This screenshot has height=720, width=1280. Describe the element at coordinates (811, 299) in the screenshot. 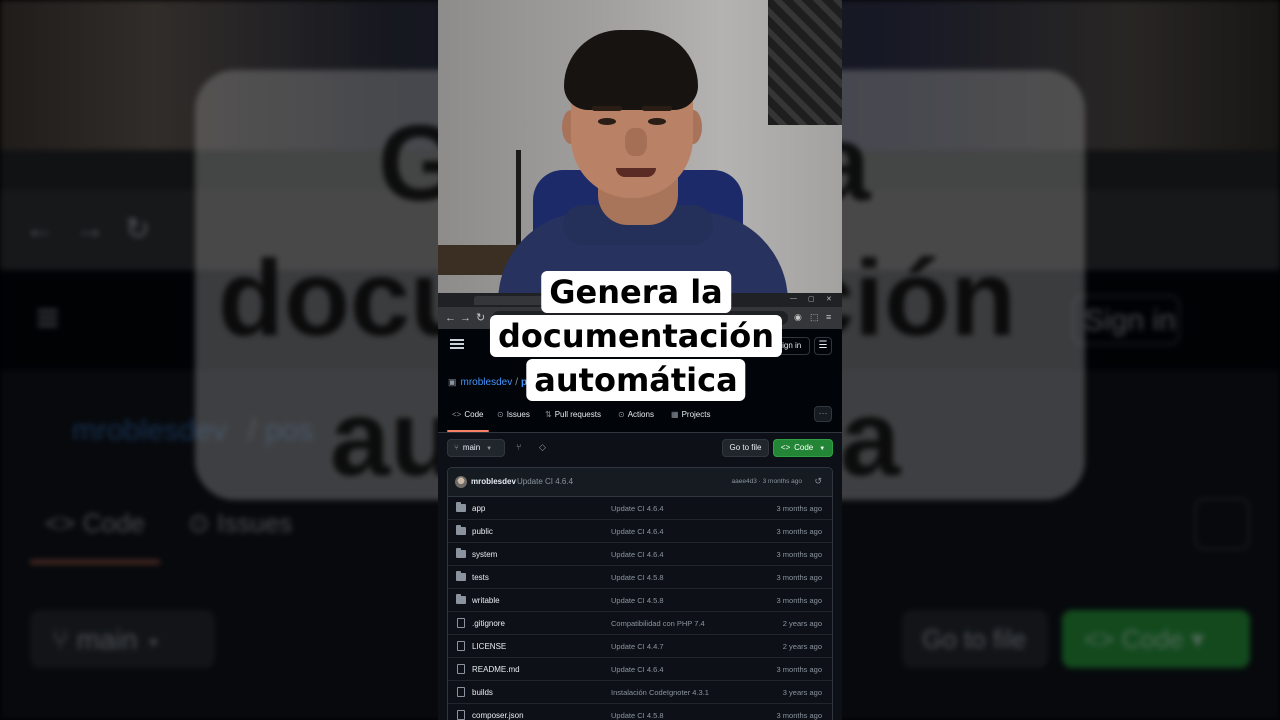

I see `maximize-icon: ▢` at that location.